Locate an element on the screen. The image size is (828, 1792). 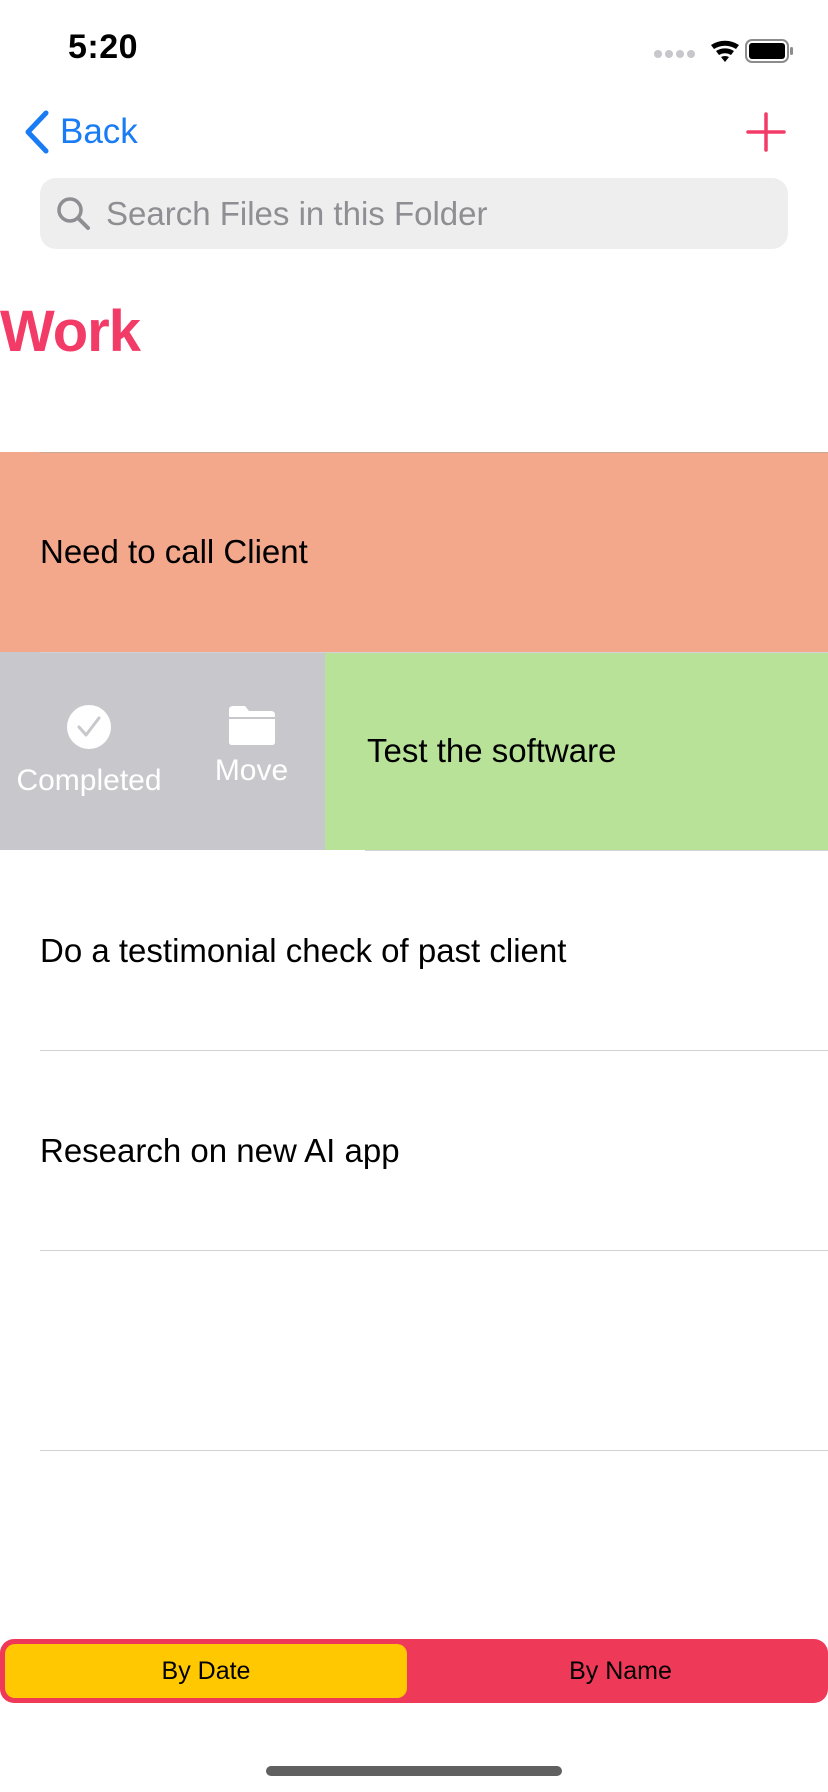
search-input is located at coordinates (426, 213).